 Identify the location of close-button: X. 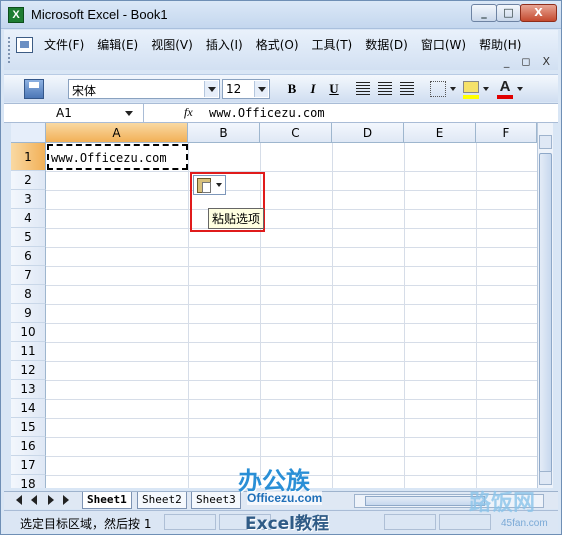
(538, 13).